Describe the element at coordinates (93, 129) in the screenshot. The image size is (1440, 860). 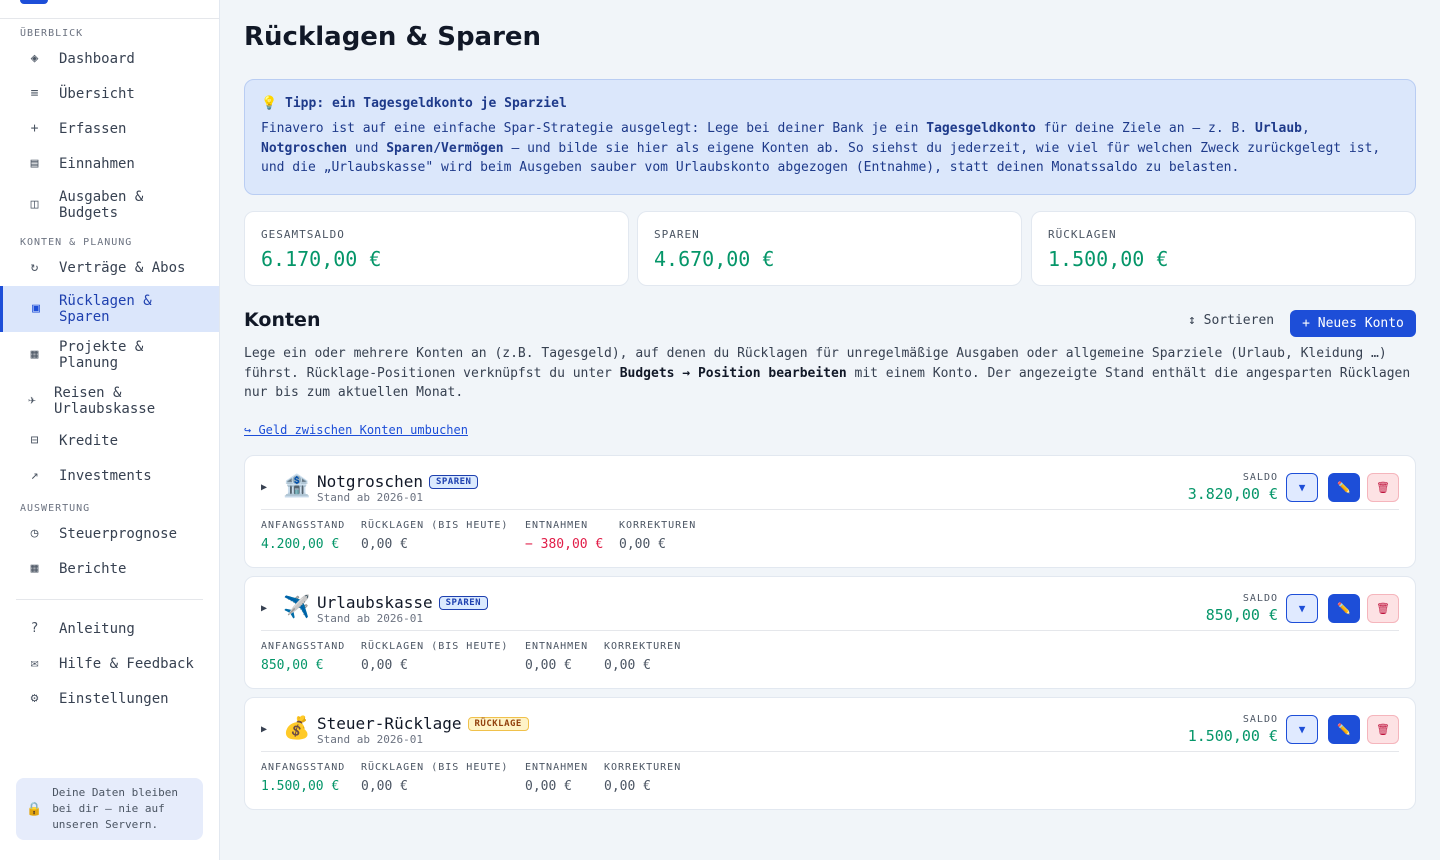
I see `sidebar-item-label: Erfassen` at that location.